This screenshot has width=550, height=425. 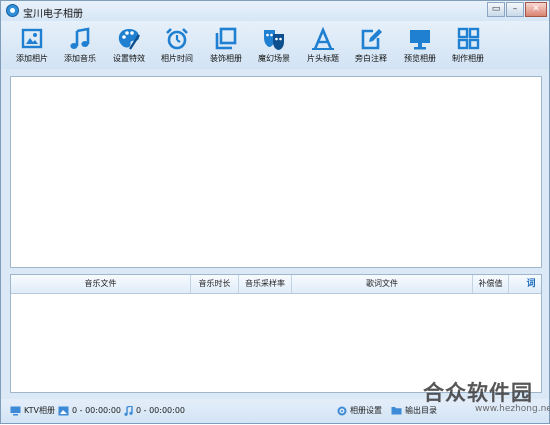 What do you see at coordinates (371, 39) in the screenshot?
I see `edit-note-icon` at bounding box center [371, 39].